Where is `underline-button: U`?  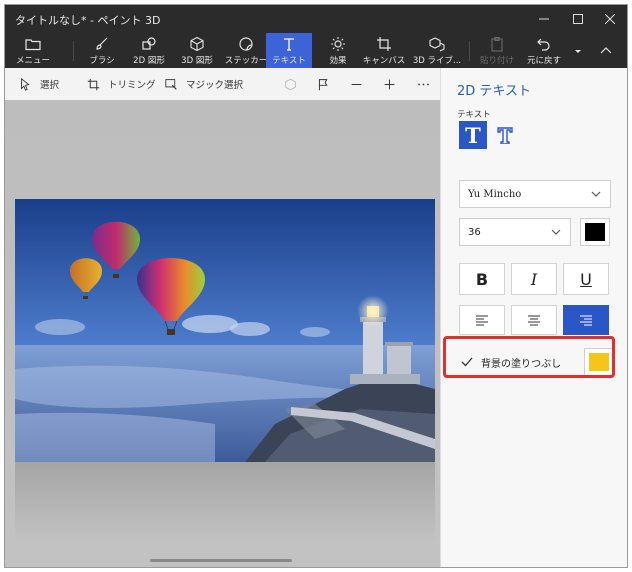
underline-button: U is located at coordinates (586, 279).